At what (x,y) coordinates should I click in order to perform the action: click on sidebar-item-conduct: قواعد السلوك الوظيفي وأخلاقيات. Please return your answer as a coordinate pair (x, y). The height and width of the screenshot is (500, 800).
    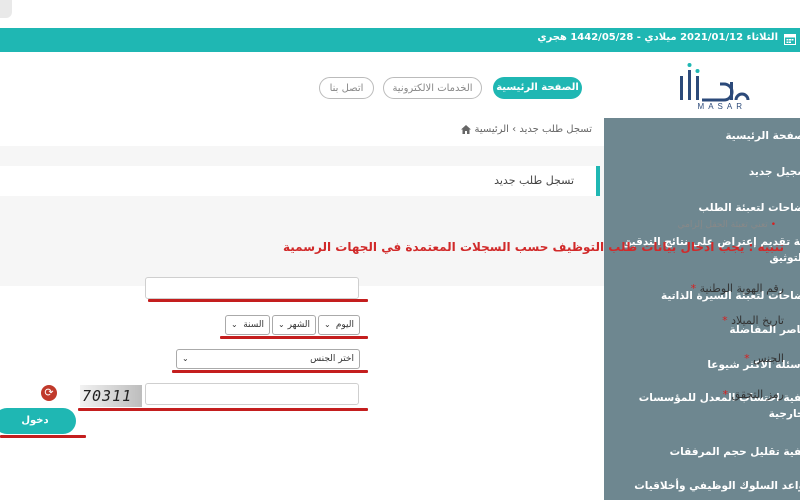
    Looking at the image, I should click on (708, 486).